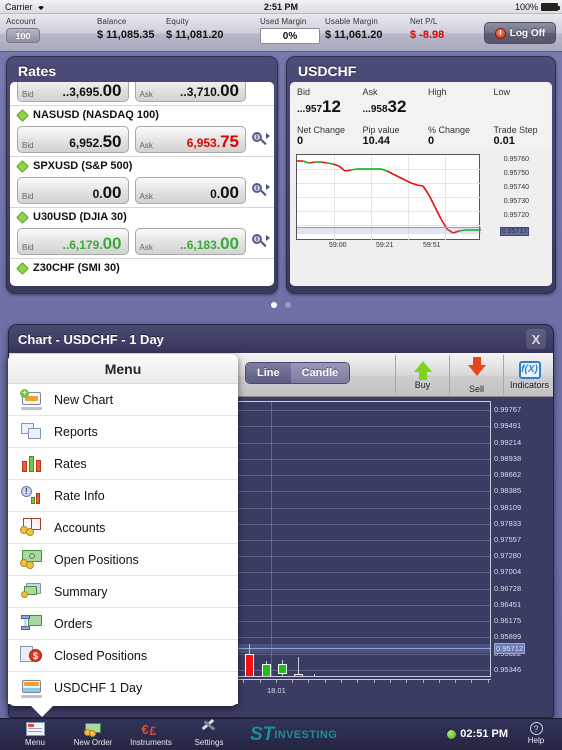 The height and width of the screenshot is (750, 562). Describe the element at coordinates (508, 475) in the screenshot. I see `chart-price-tick: 0.98662` at that location.